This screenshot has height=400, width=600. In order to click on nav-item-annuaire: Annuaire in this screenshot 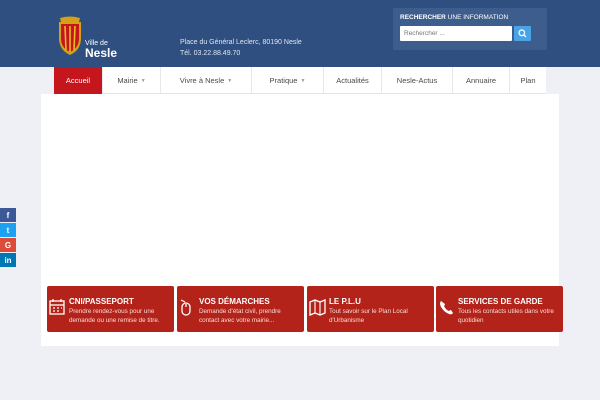, I will do `click(481, 80)`.